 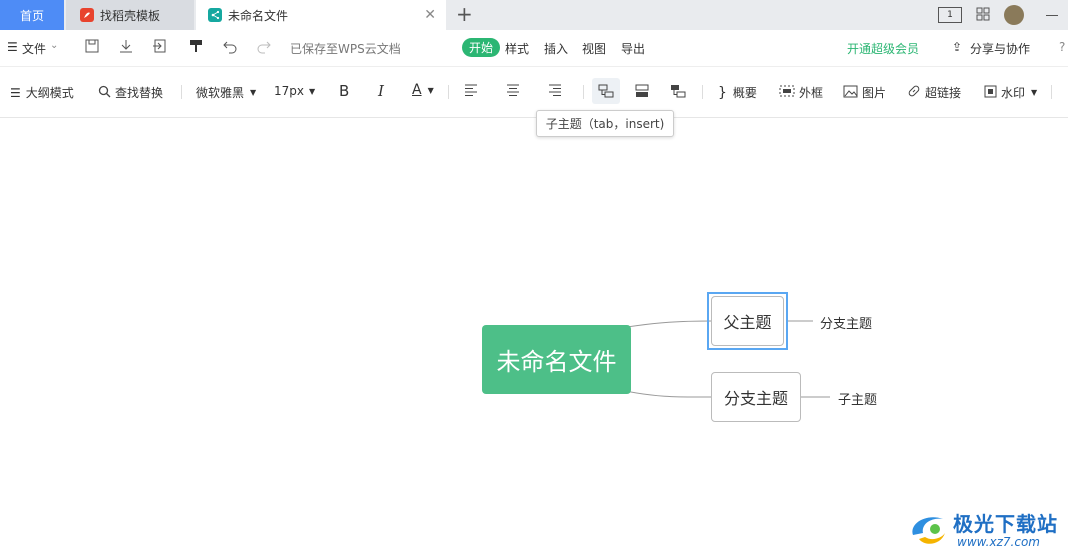 What do you see at coordinates (642, 91) in the screenshot?
I see `sibling-topic-icon` at bounding box center [642, 91].